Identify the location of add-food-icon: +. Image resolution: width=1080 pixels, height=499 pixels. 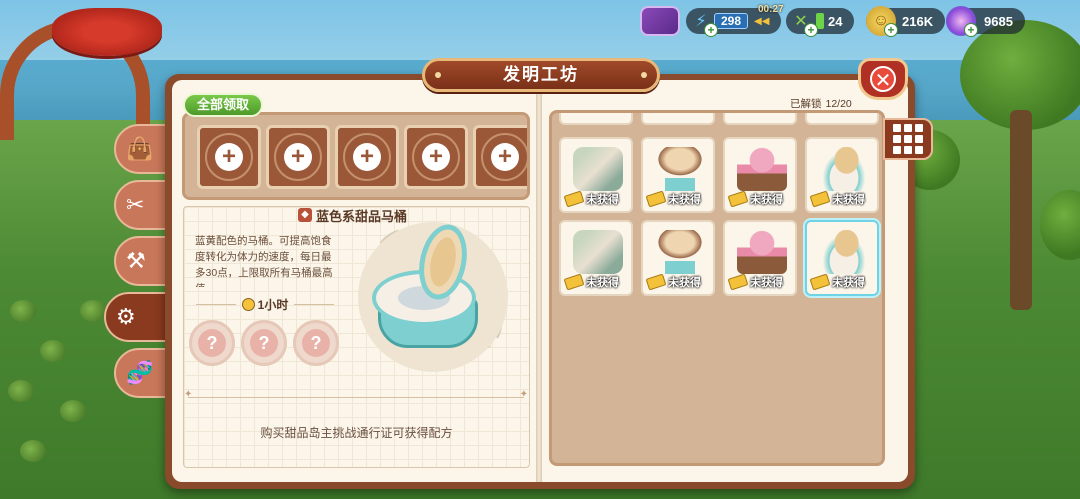
(811, 30).